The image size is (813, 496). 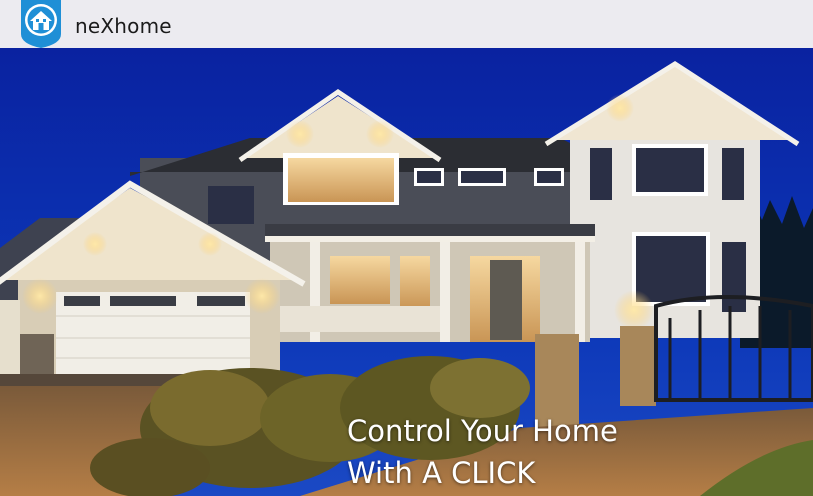 What do you see at coordinates (482, 452) in the screenshot?
I see `hero-headline: Control Your Home With A CLICK` at bounding box center [482, 452].